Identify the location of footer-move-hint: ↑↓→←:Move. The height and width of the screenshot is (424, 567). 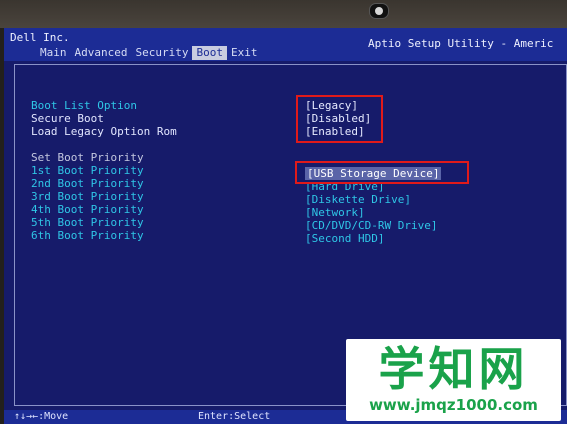
(41, 416).